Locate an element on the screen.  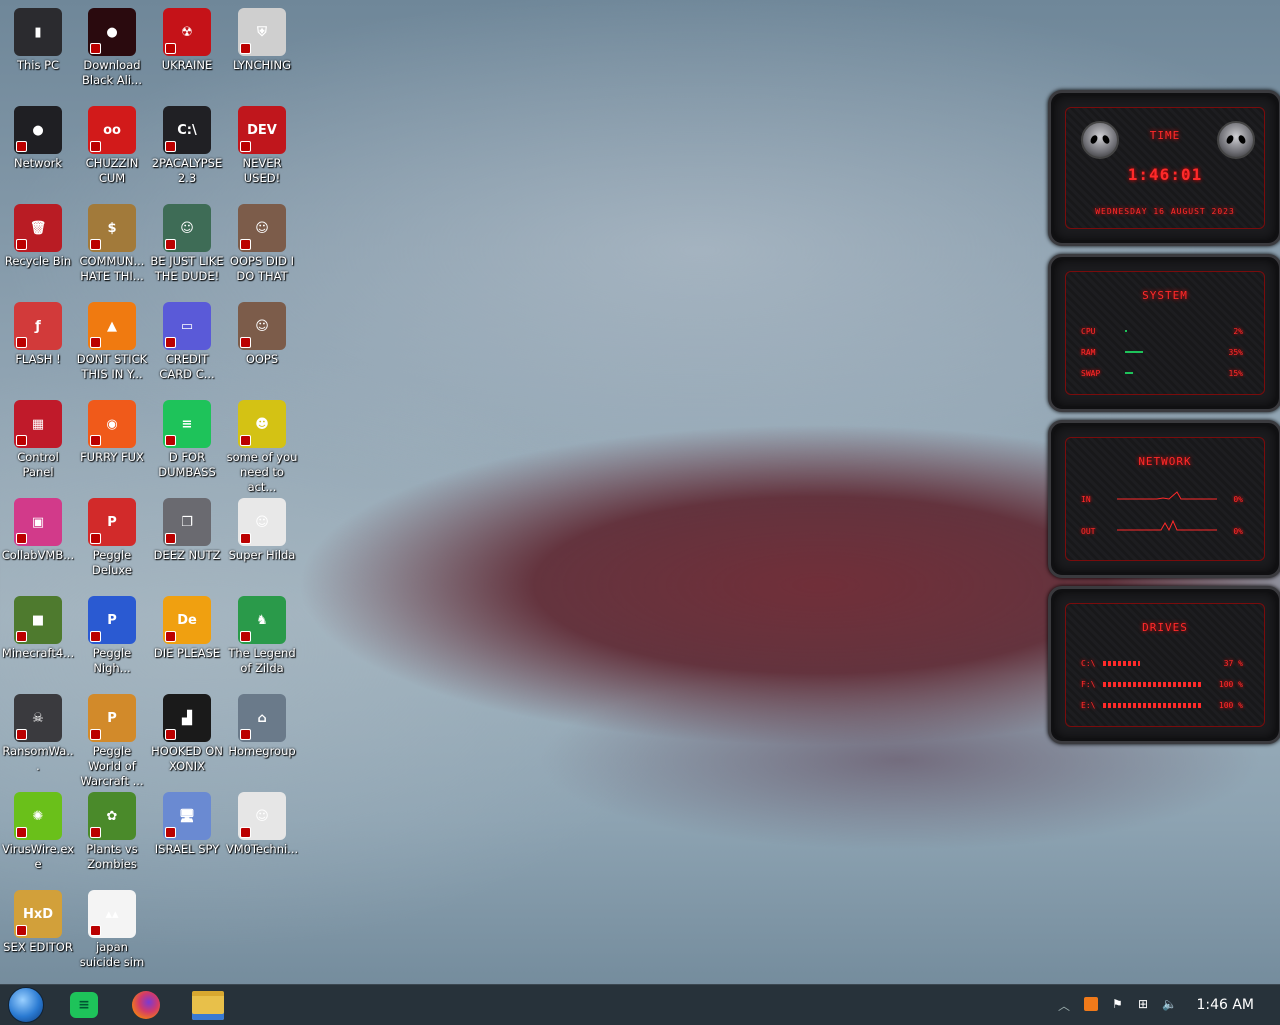
desktop-icon-glyph: DEV is located at coordinates (262, 130).